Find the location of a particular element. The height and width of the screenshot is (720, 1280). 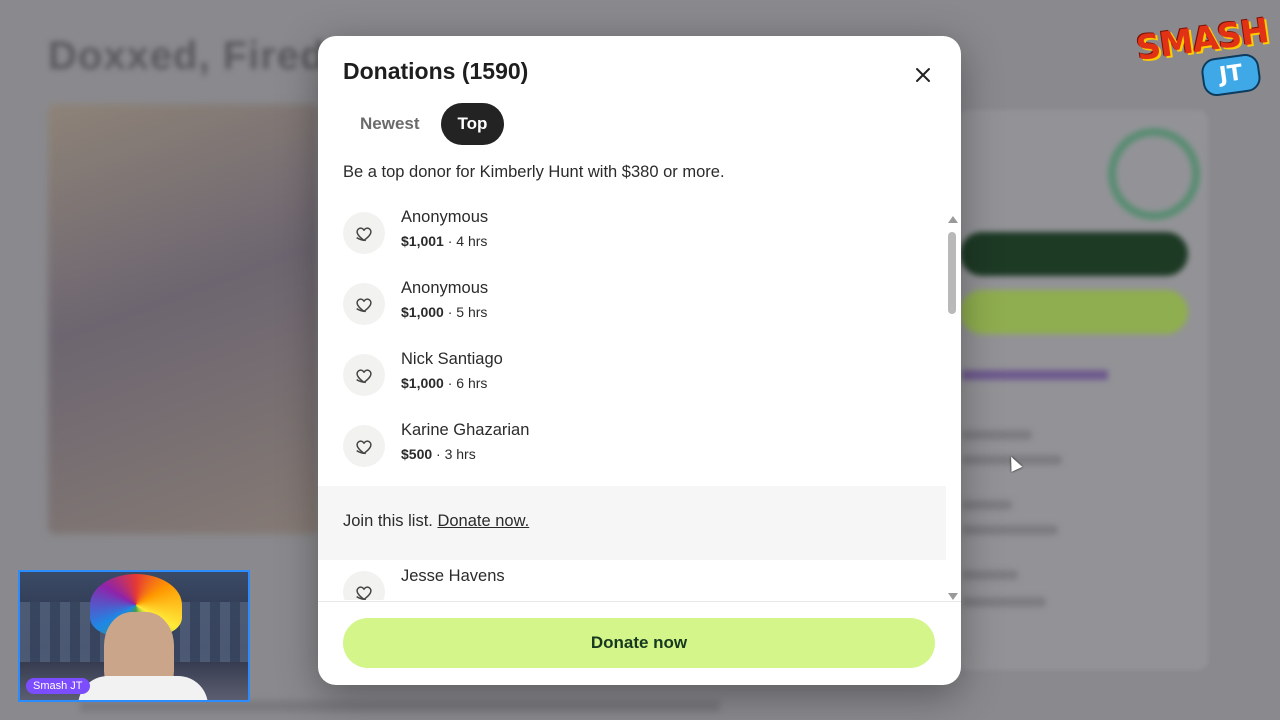

donor-meta: $500 · 3 hrs is located at coordinates (438, 454).